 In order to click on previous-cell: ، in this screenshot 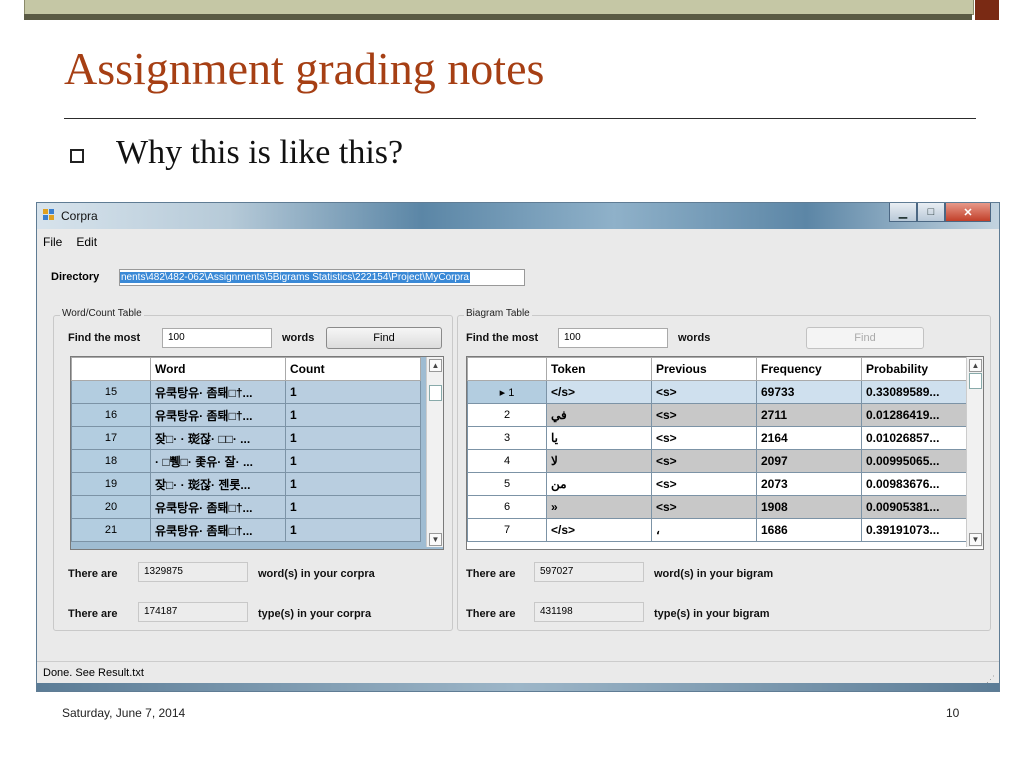, I will do `click(704, 530)`.